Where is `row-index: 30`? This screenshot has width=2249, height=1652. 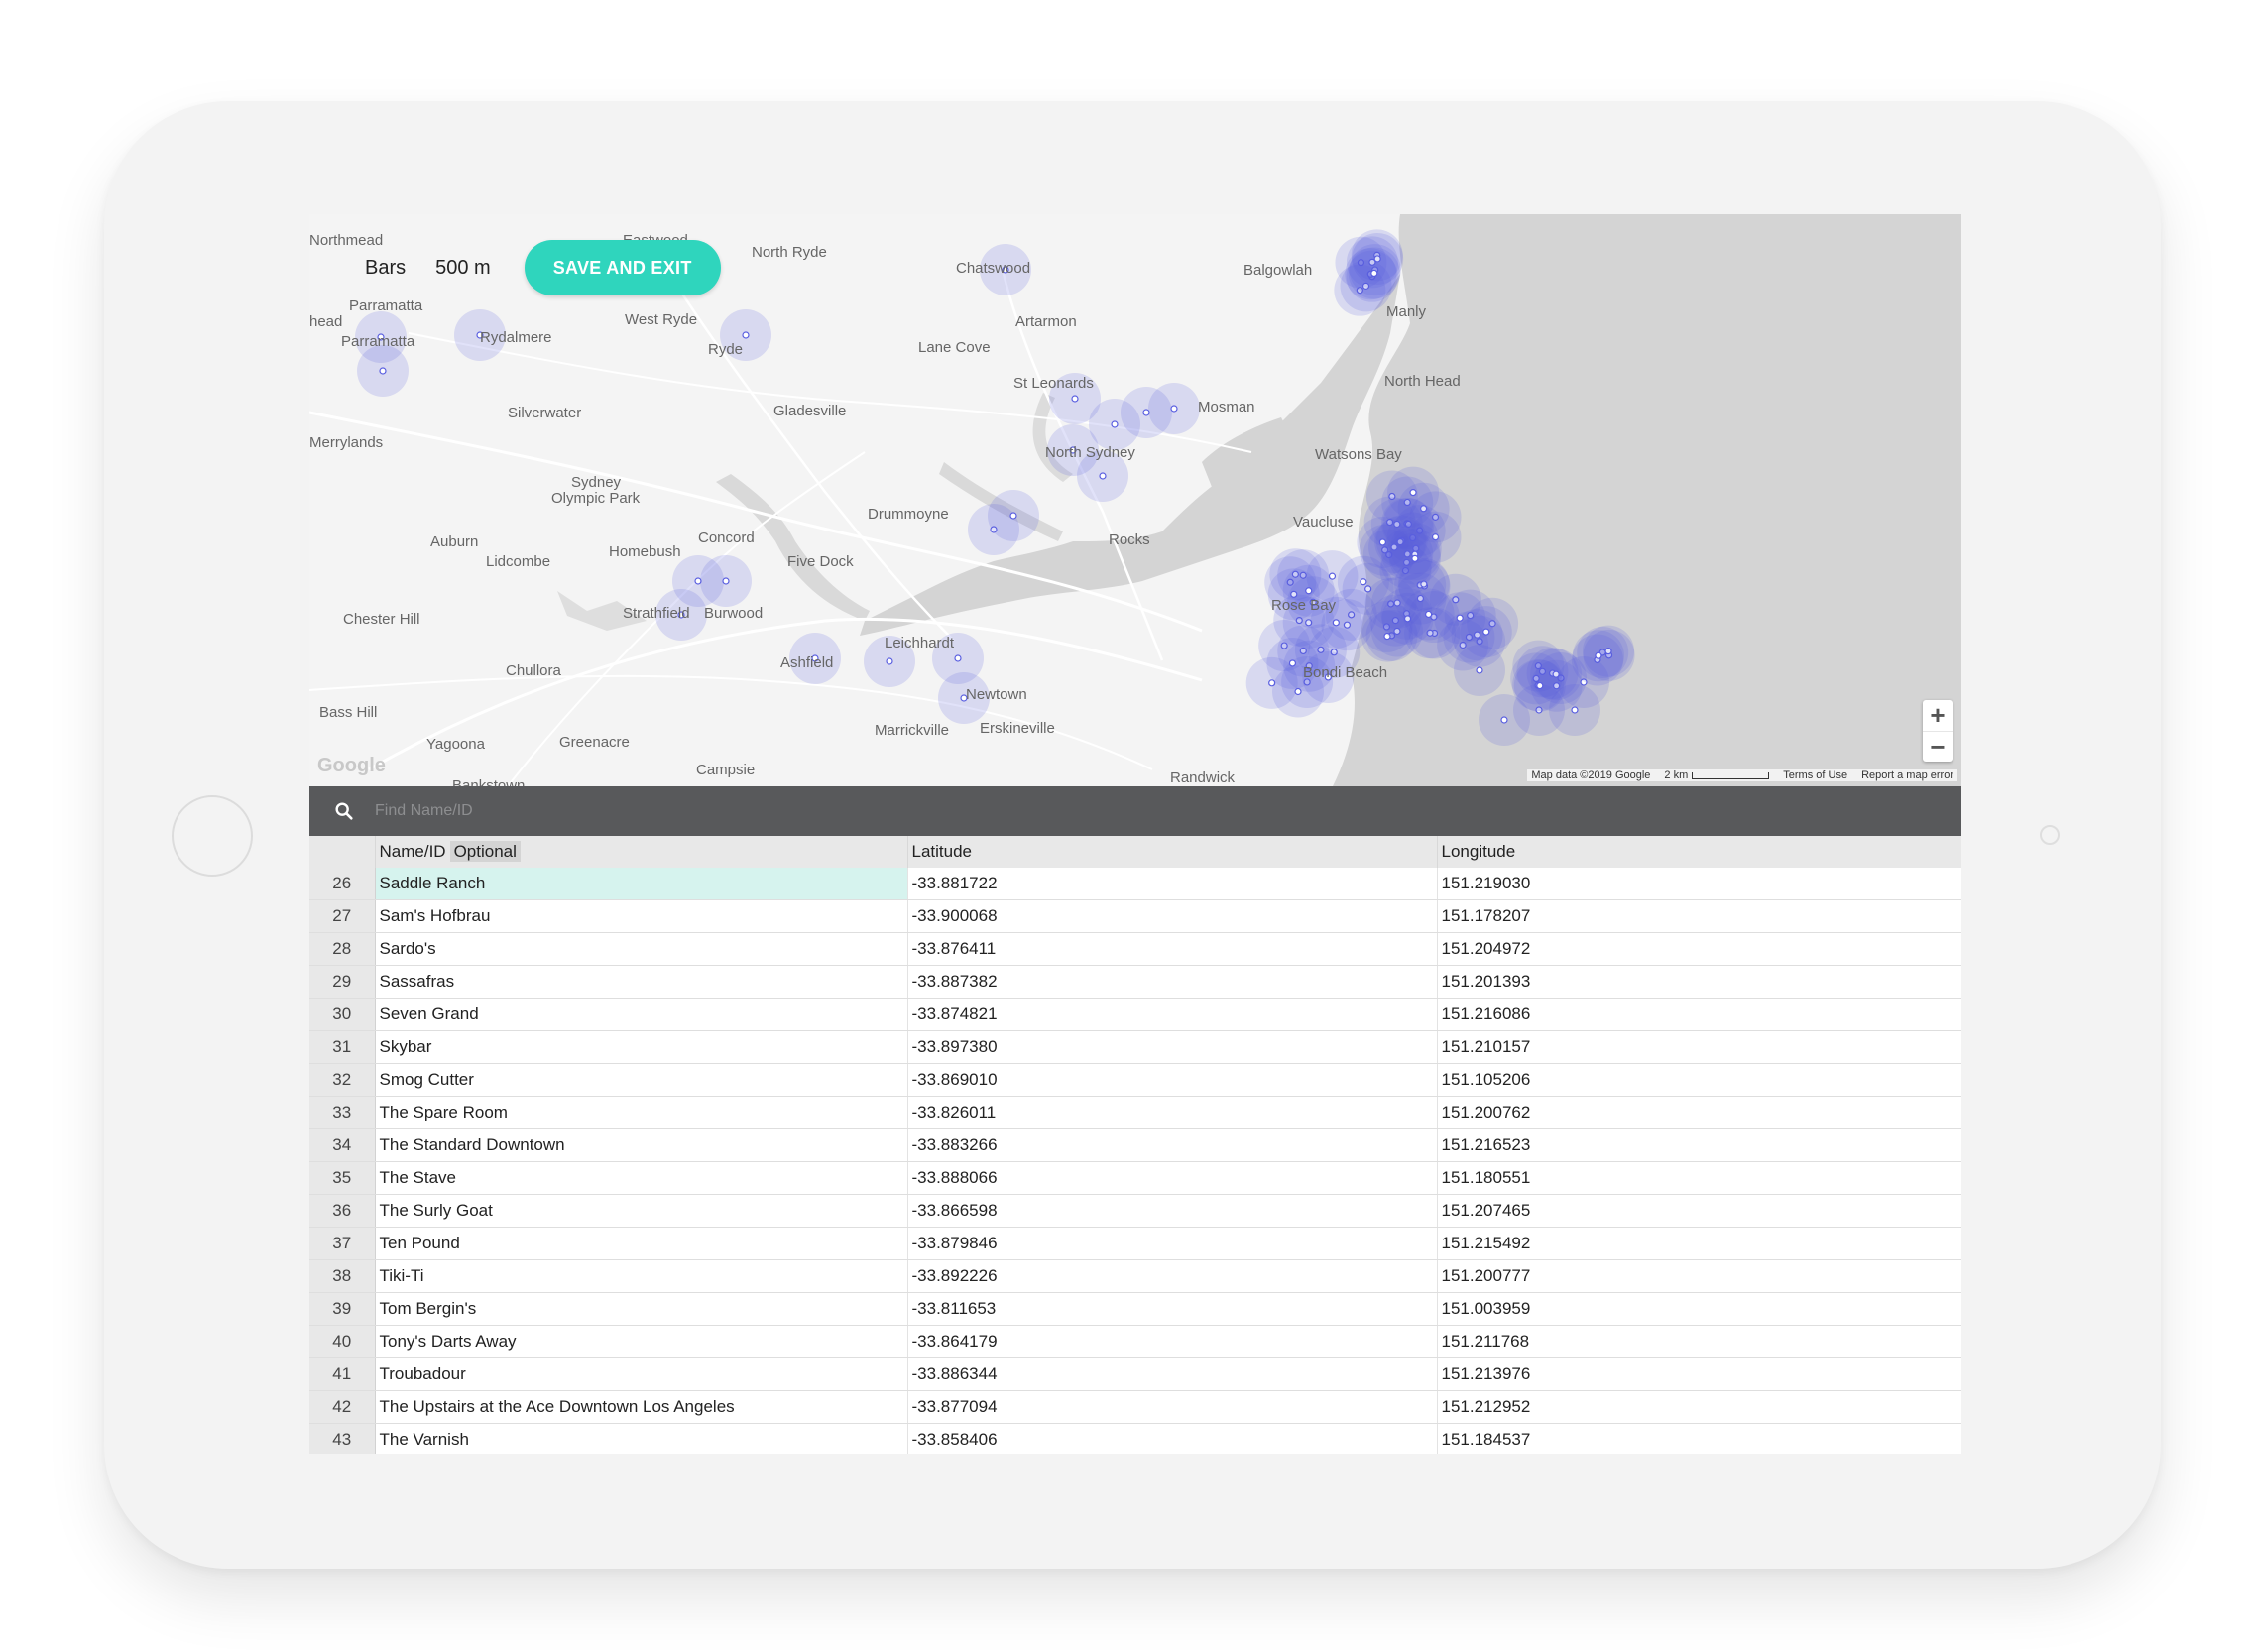 row-index: 30 is located at coordinates (342, 1014).